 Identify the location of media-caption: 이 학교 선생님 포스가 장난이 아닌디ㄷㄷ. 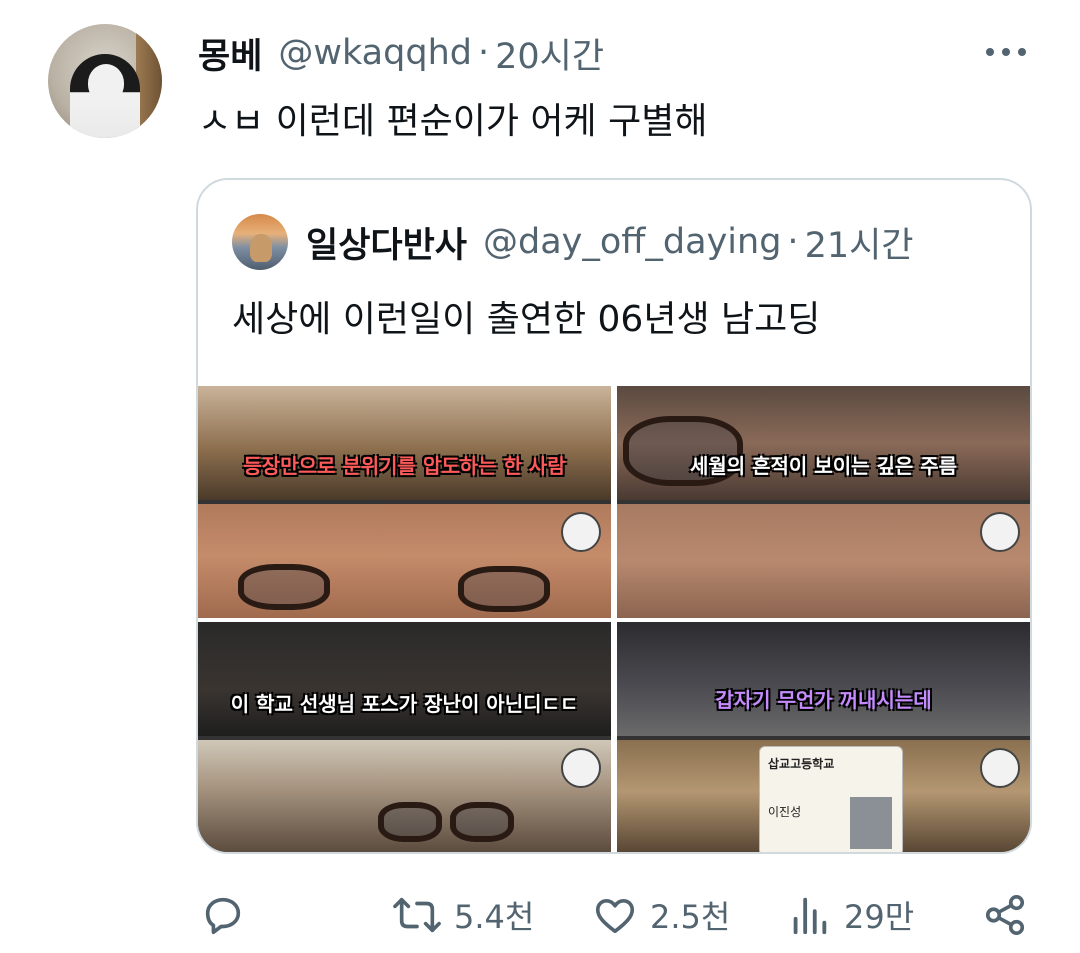
(404, 704).